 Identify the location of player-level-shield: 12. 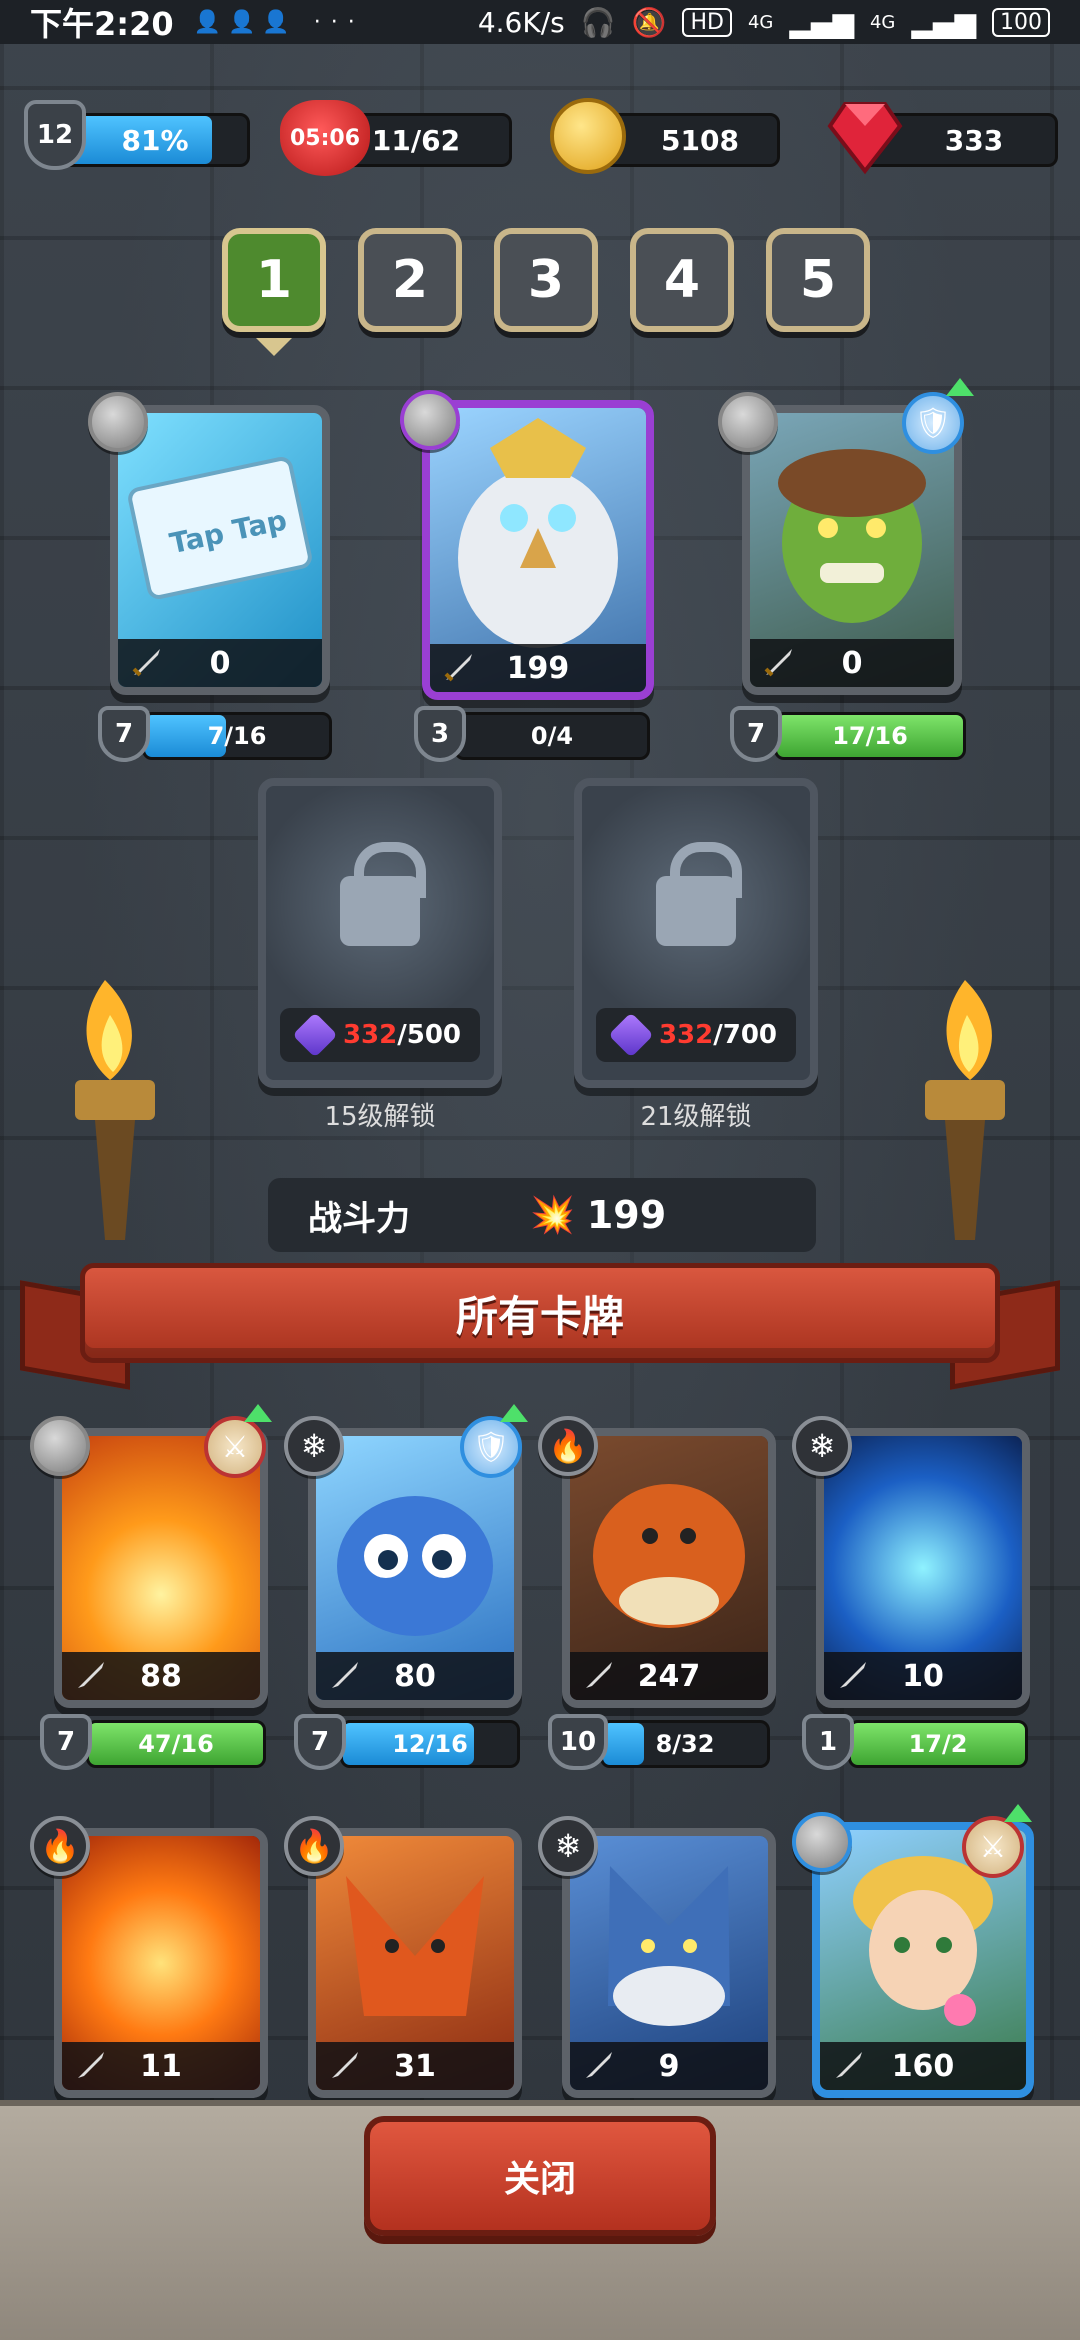
(55, 135).